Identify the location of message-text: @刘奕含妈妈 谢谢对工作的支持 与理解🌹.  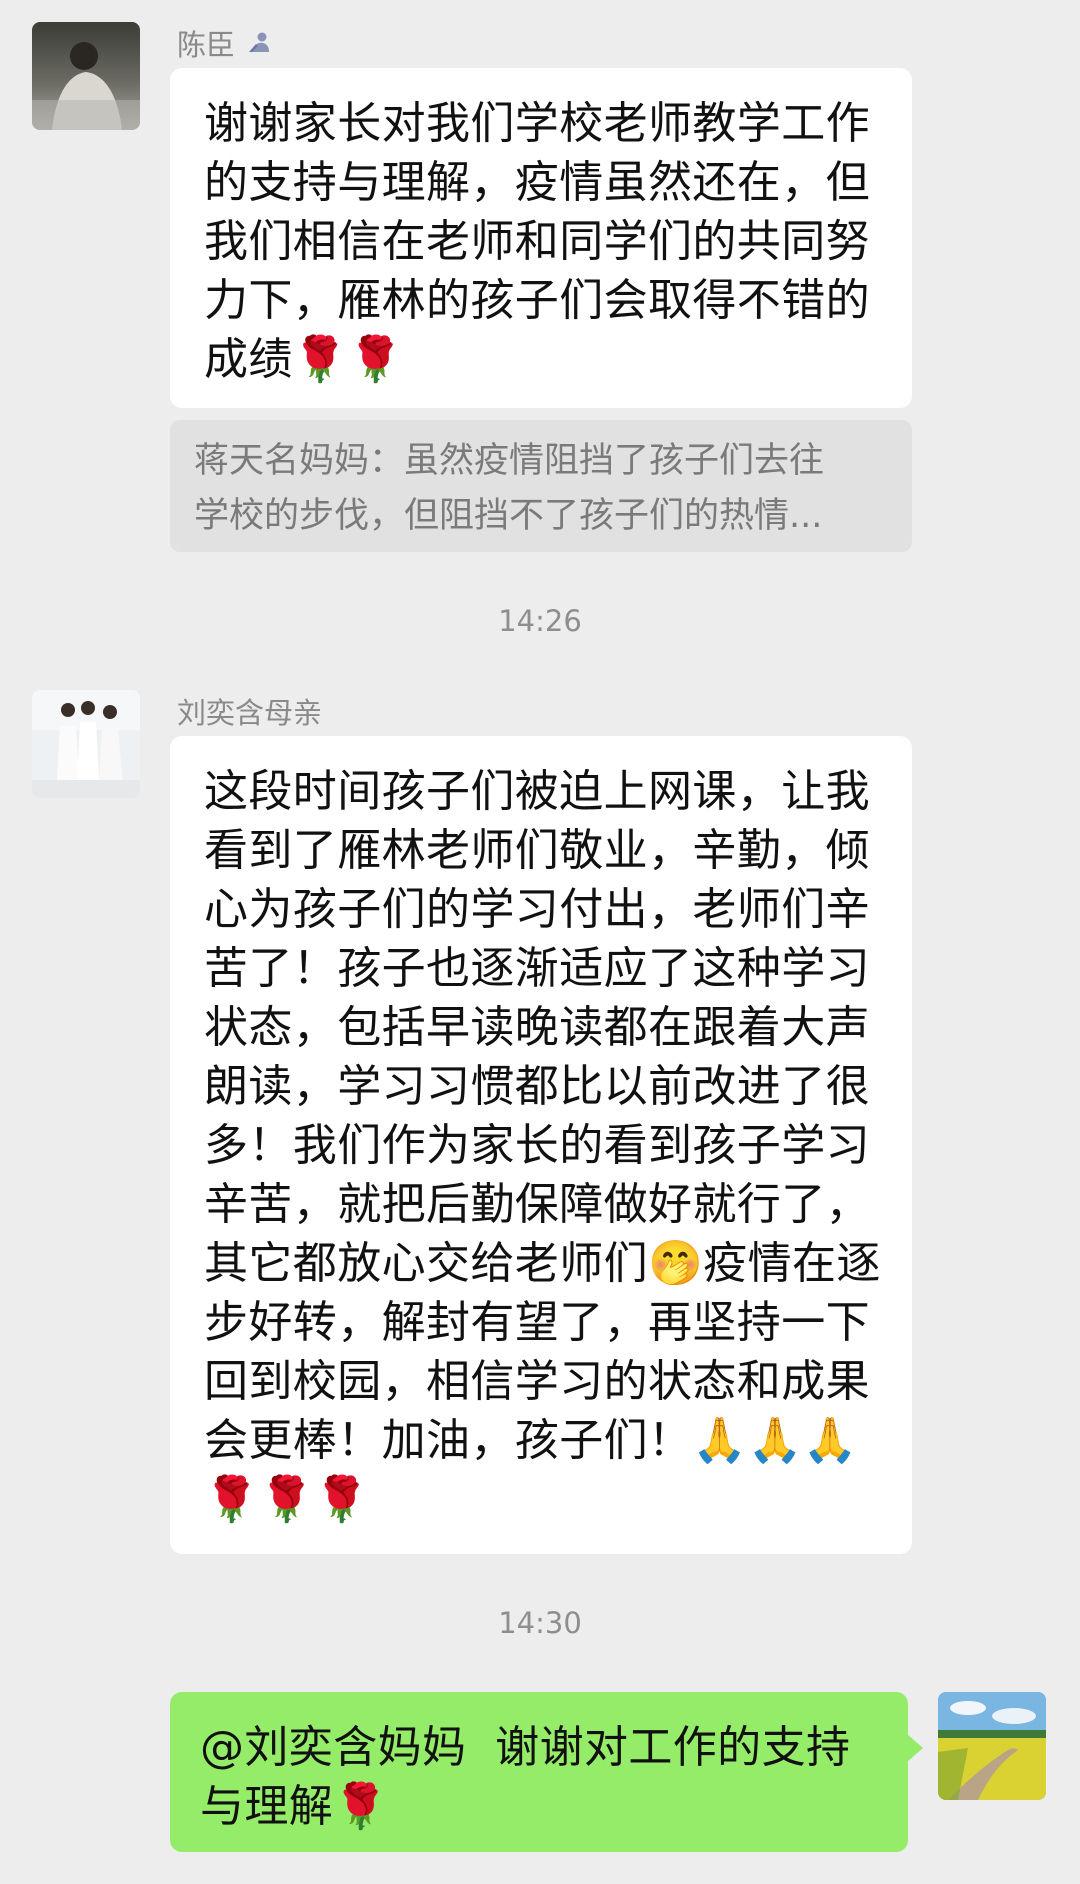
(525, 1777).